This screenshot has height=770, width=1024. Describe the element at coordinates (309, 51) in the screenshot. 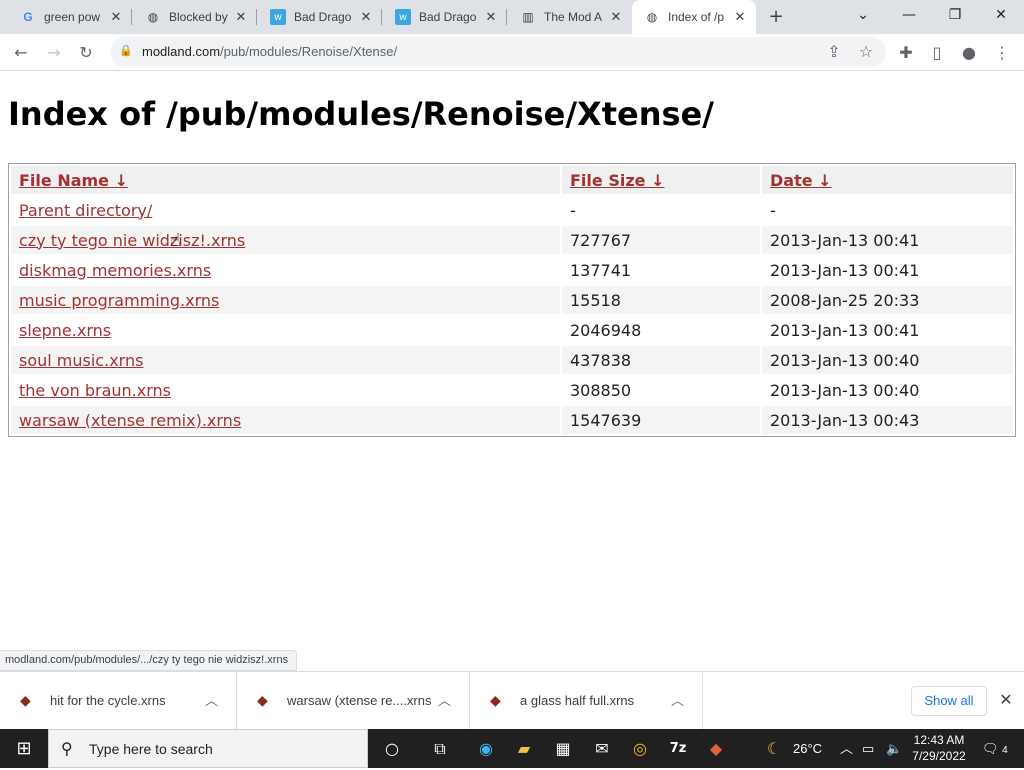

I see `url-path: /pub/modules/Renoise/Xtense/` at that location.